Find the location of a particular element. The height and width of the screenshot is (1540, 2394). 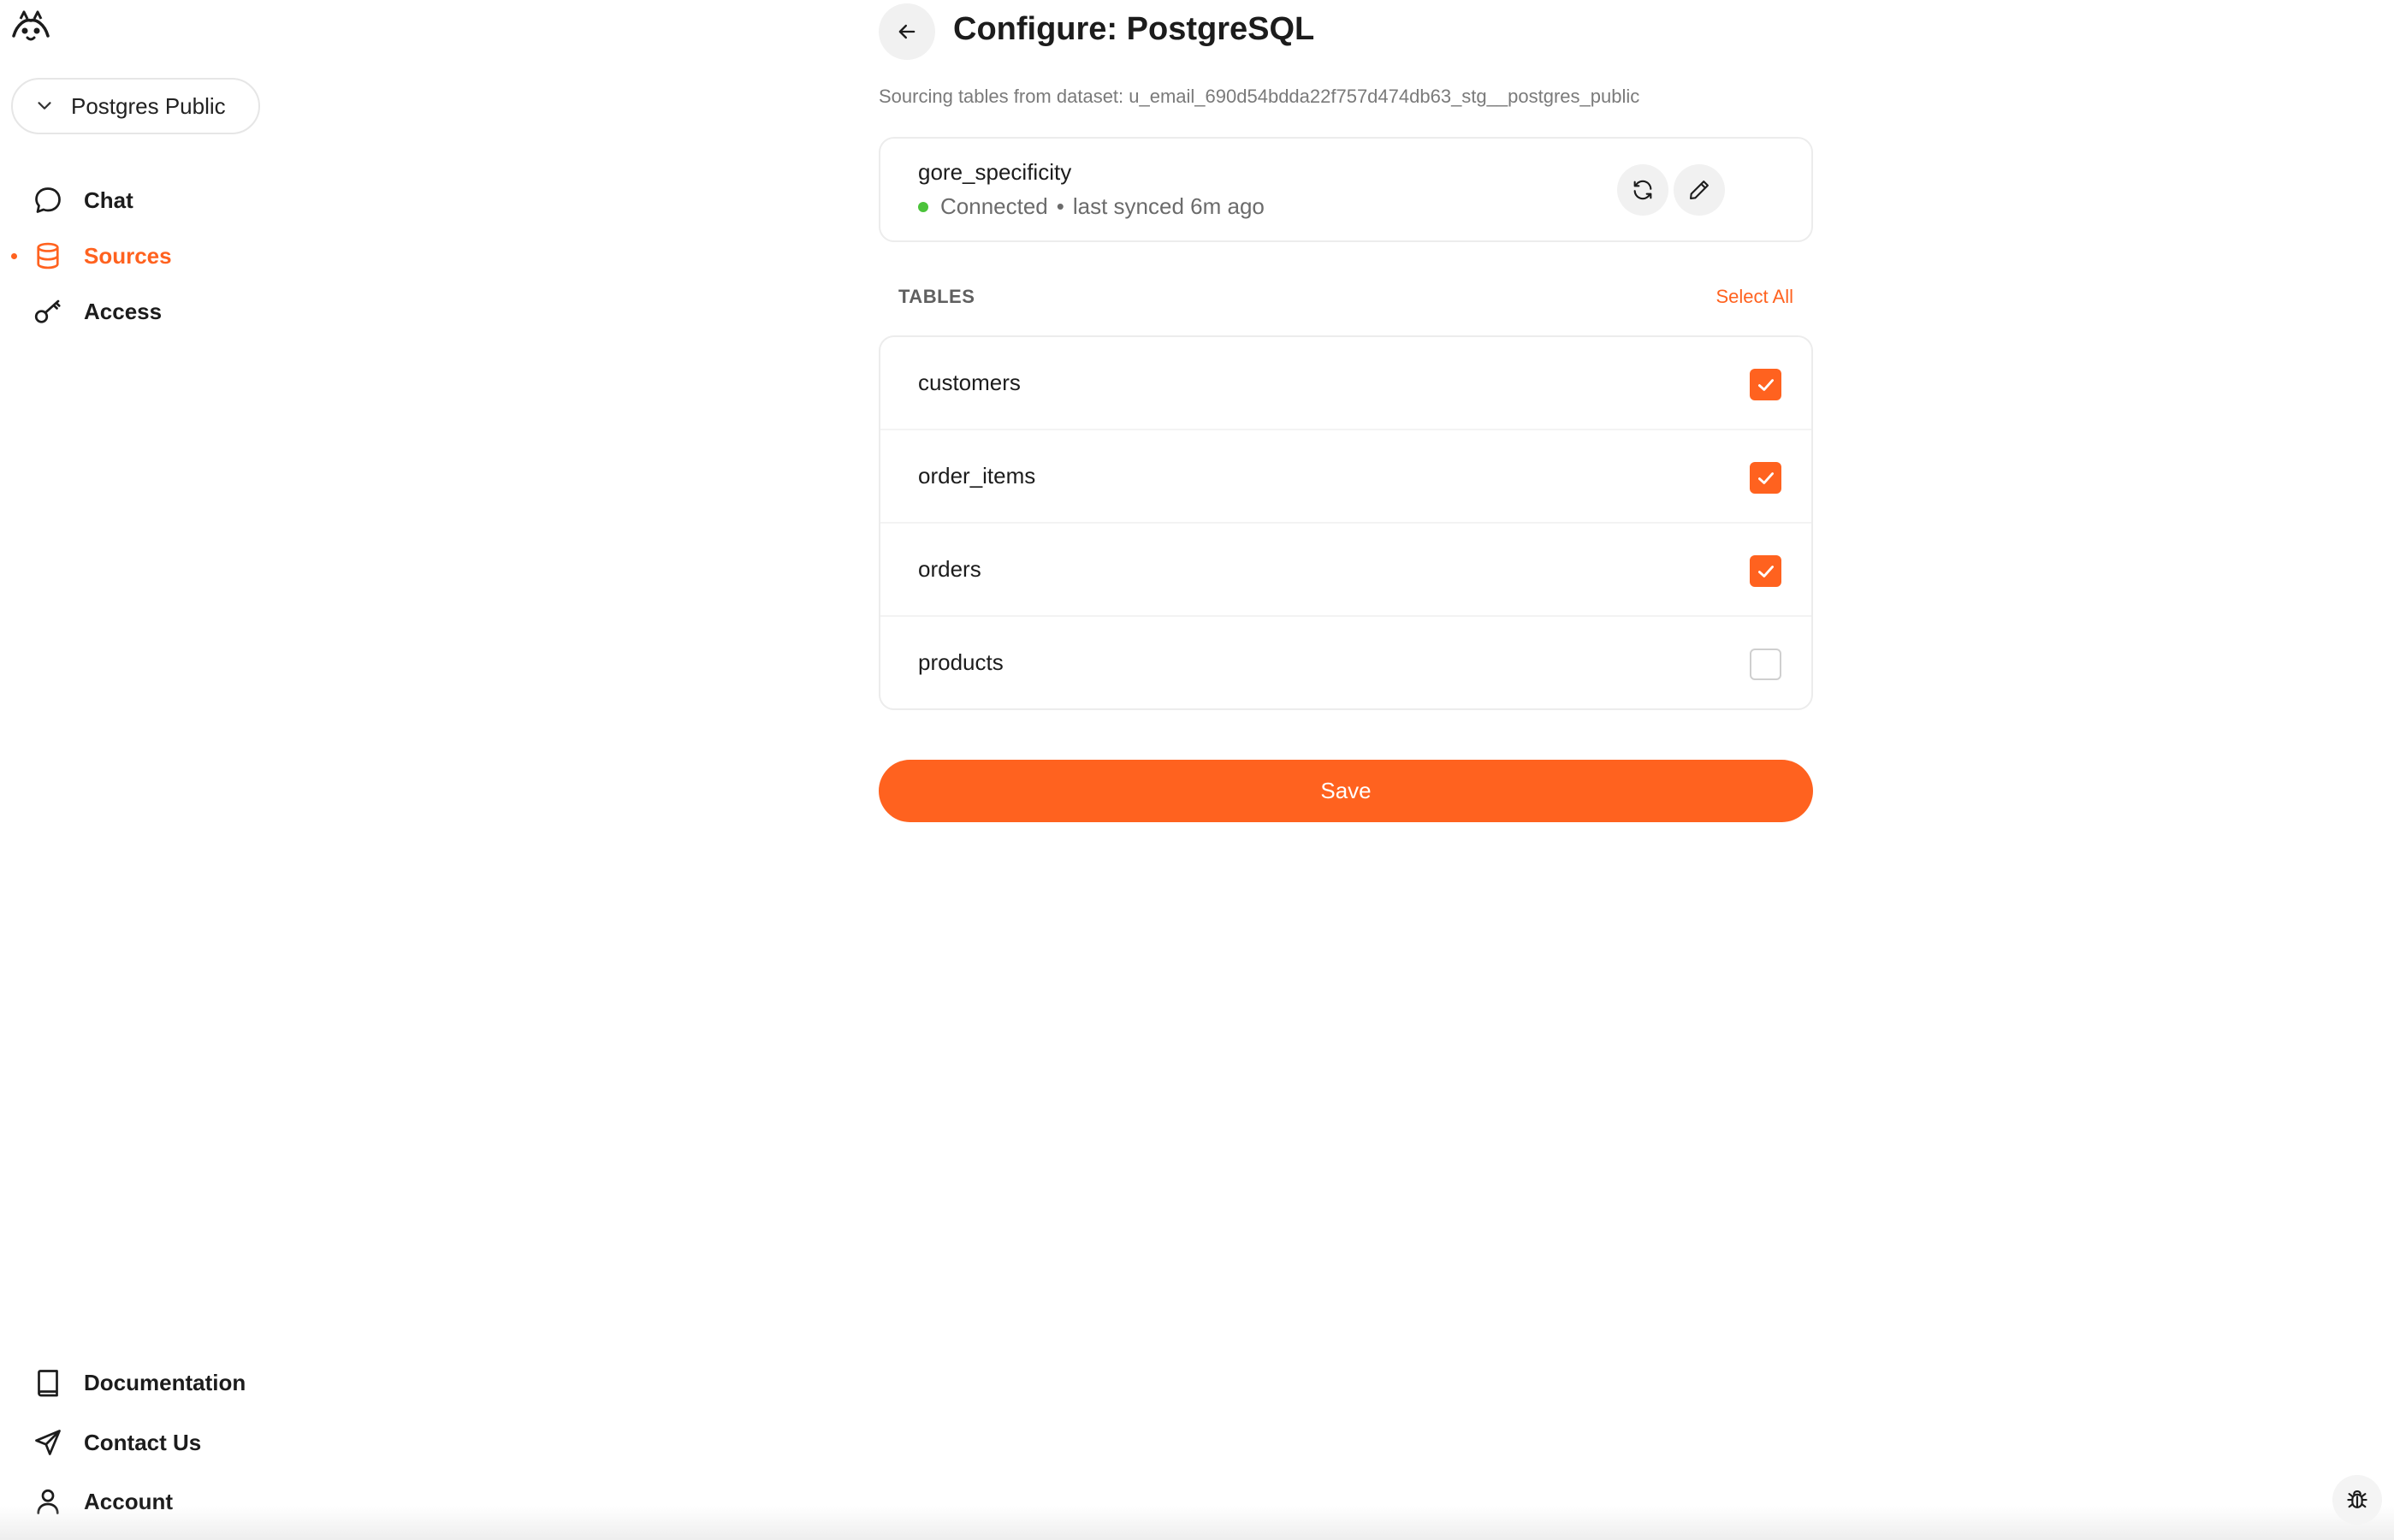

bug-report-button is located at coordinates (2357, 1500).